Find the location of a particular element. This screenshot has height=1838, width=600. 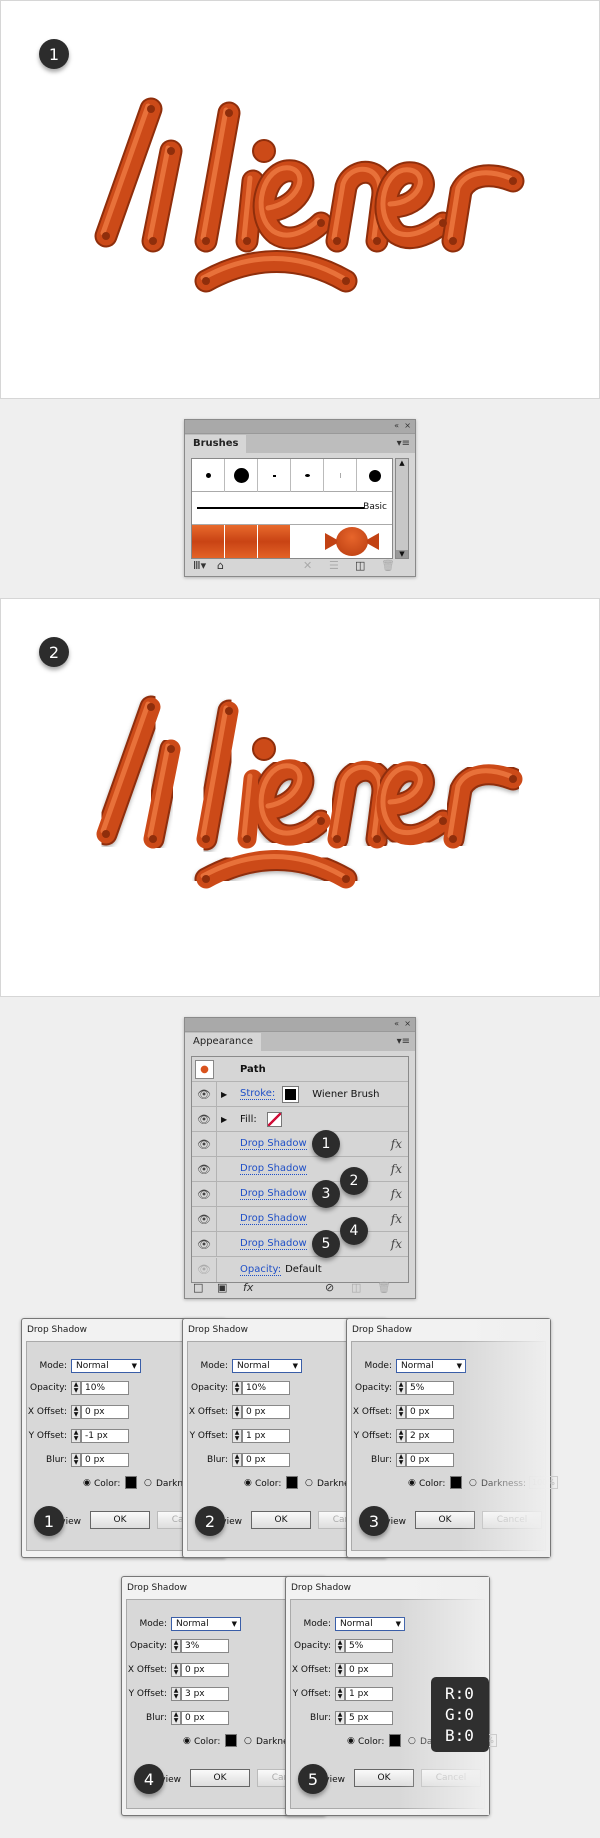

y-offset-input: 2 px is located at coordinates (430, 1436).